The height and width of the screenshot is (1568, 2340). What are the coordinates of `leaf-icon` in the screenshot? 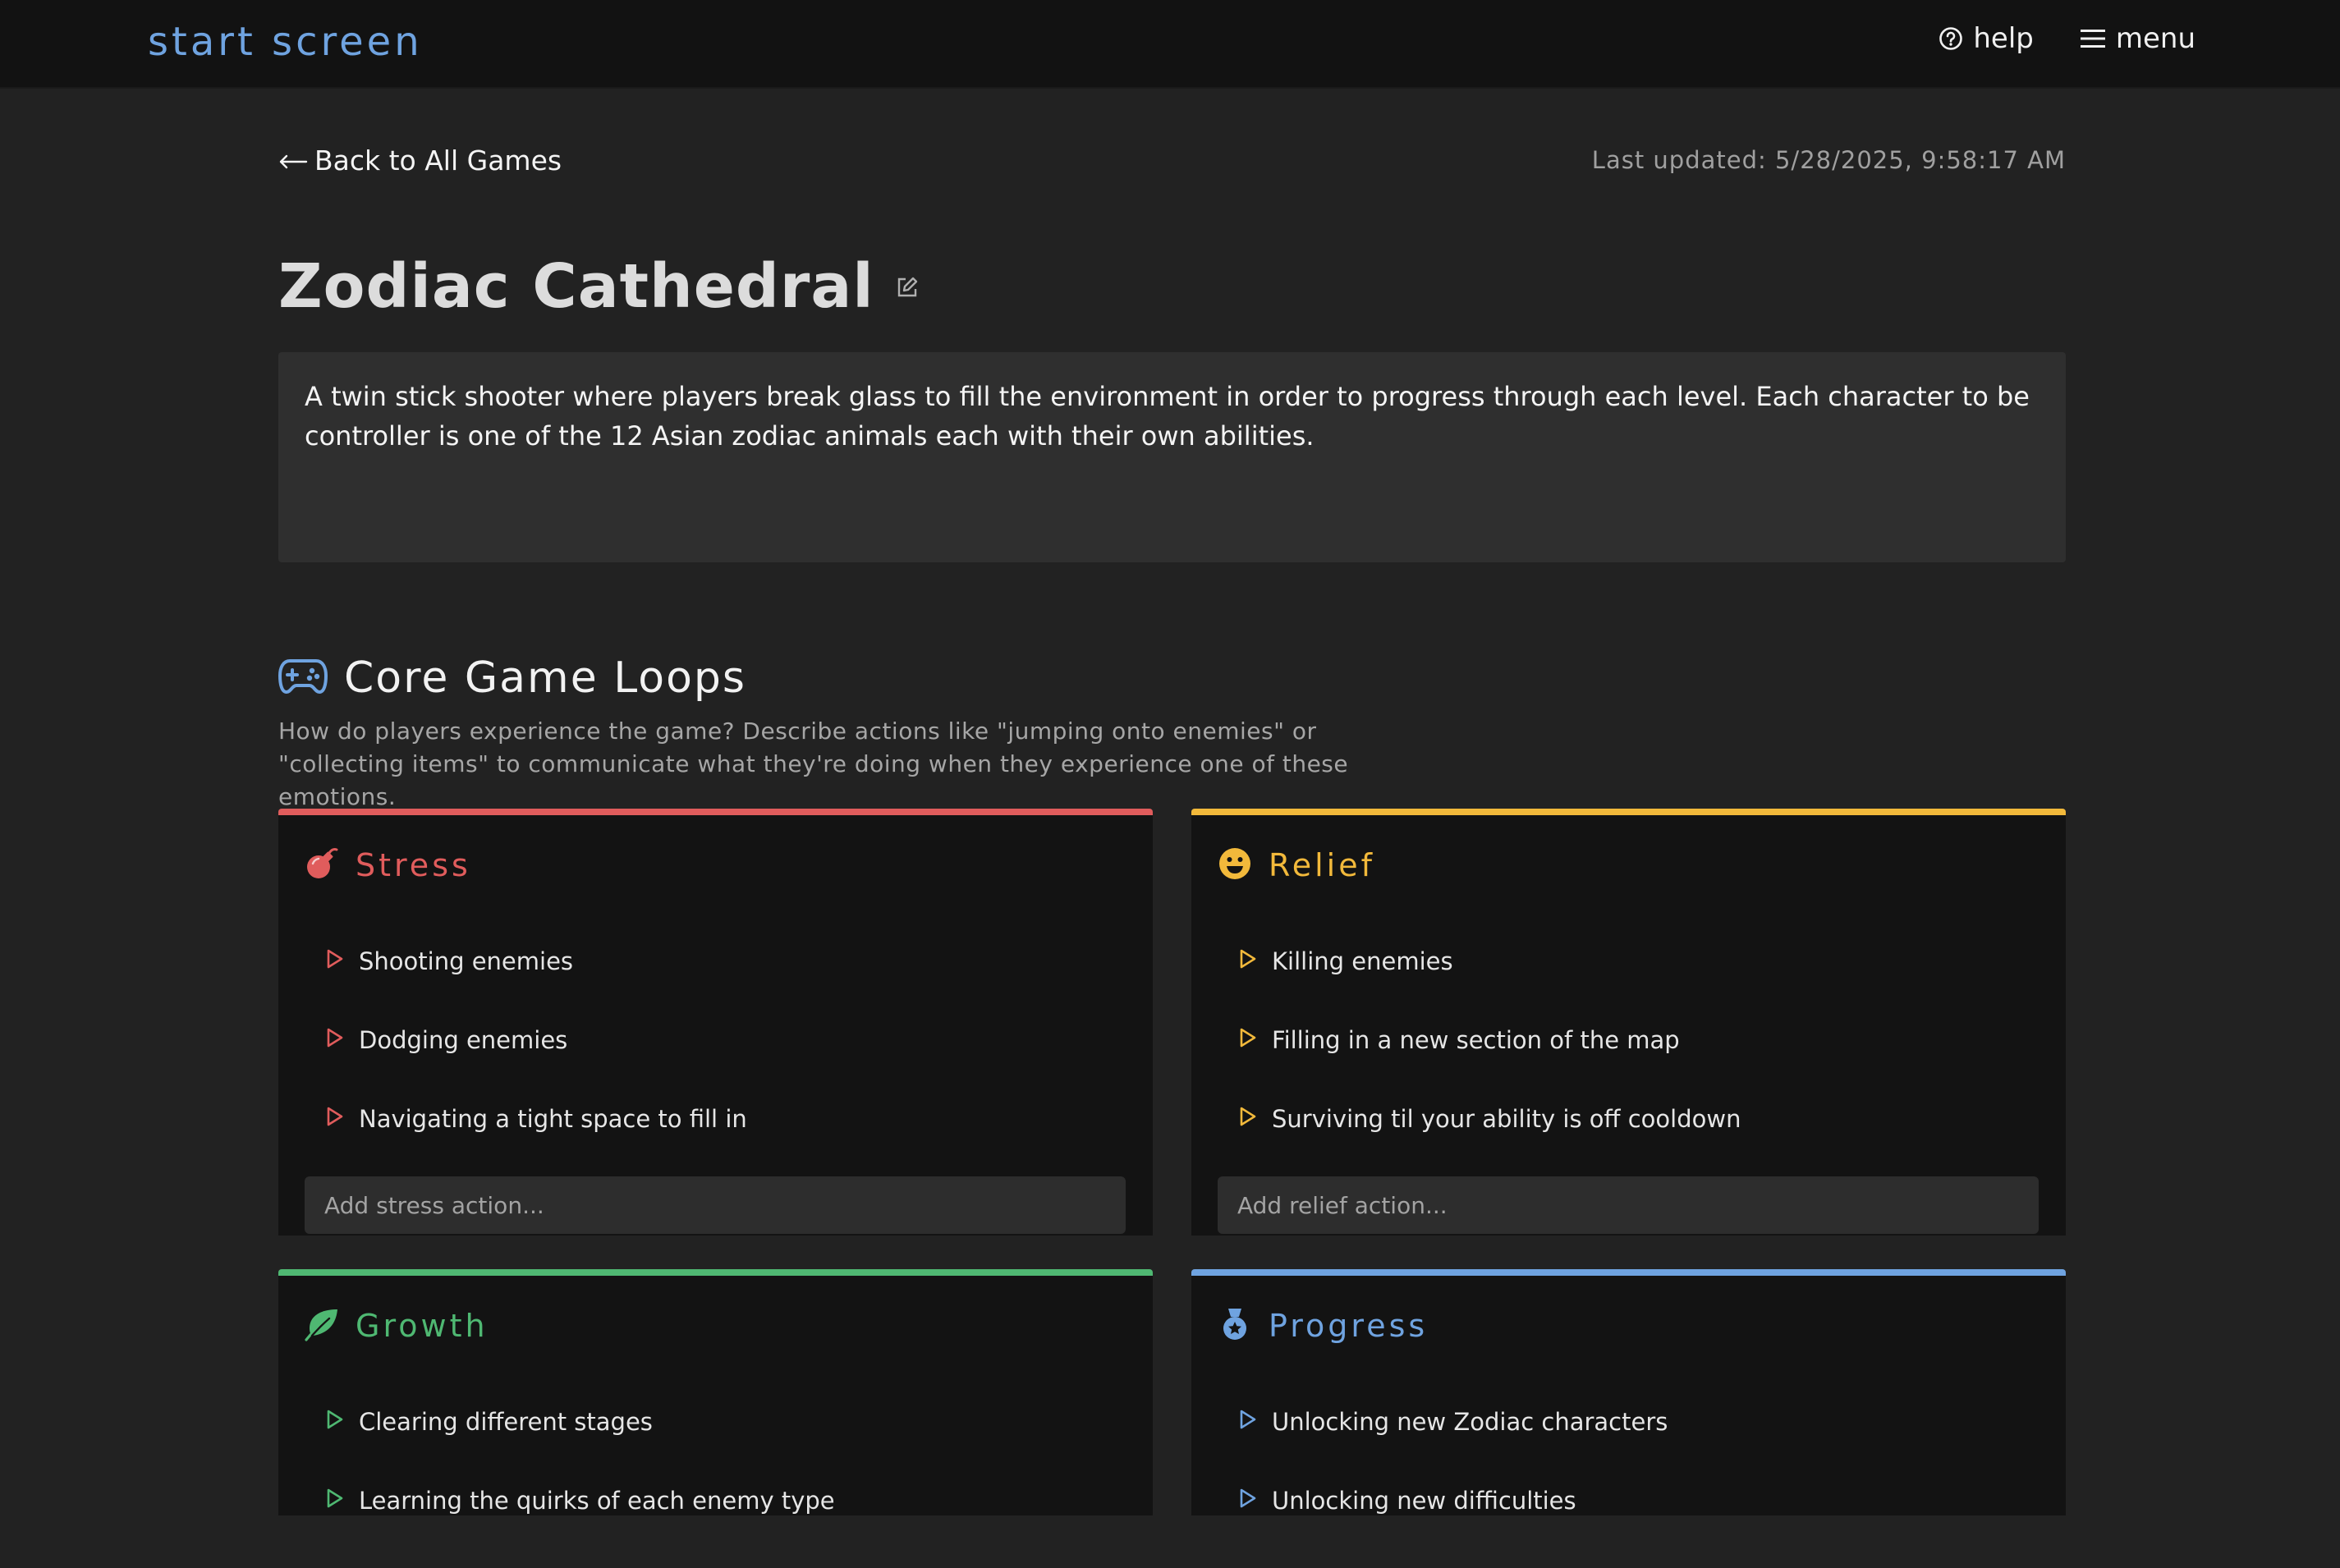 It's located at (322, 1326).